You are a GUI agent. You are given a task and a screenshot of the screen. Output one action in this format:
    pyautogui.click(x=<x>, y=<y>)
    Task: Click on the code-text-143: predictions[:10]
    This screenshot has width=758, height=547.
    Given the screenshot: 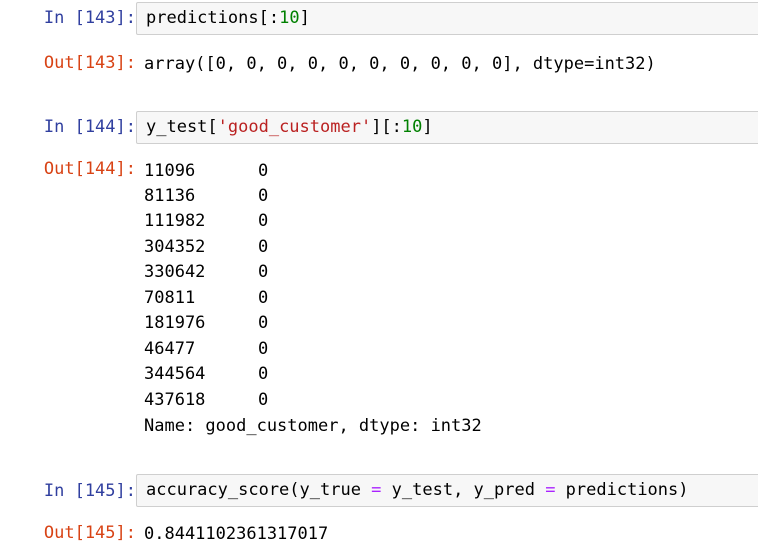 What is the action you would take?
    pyautogui.click(x=228, y=18)
    